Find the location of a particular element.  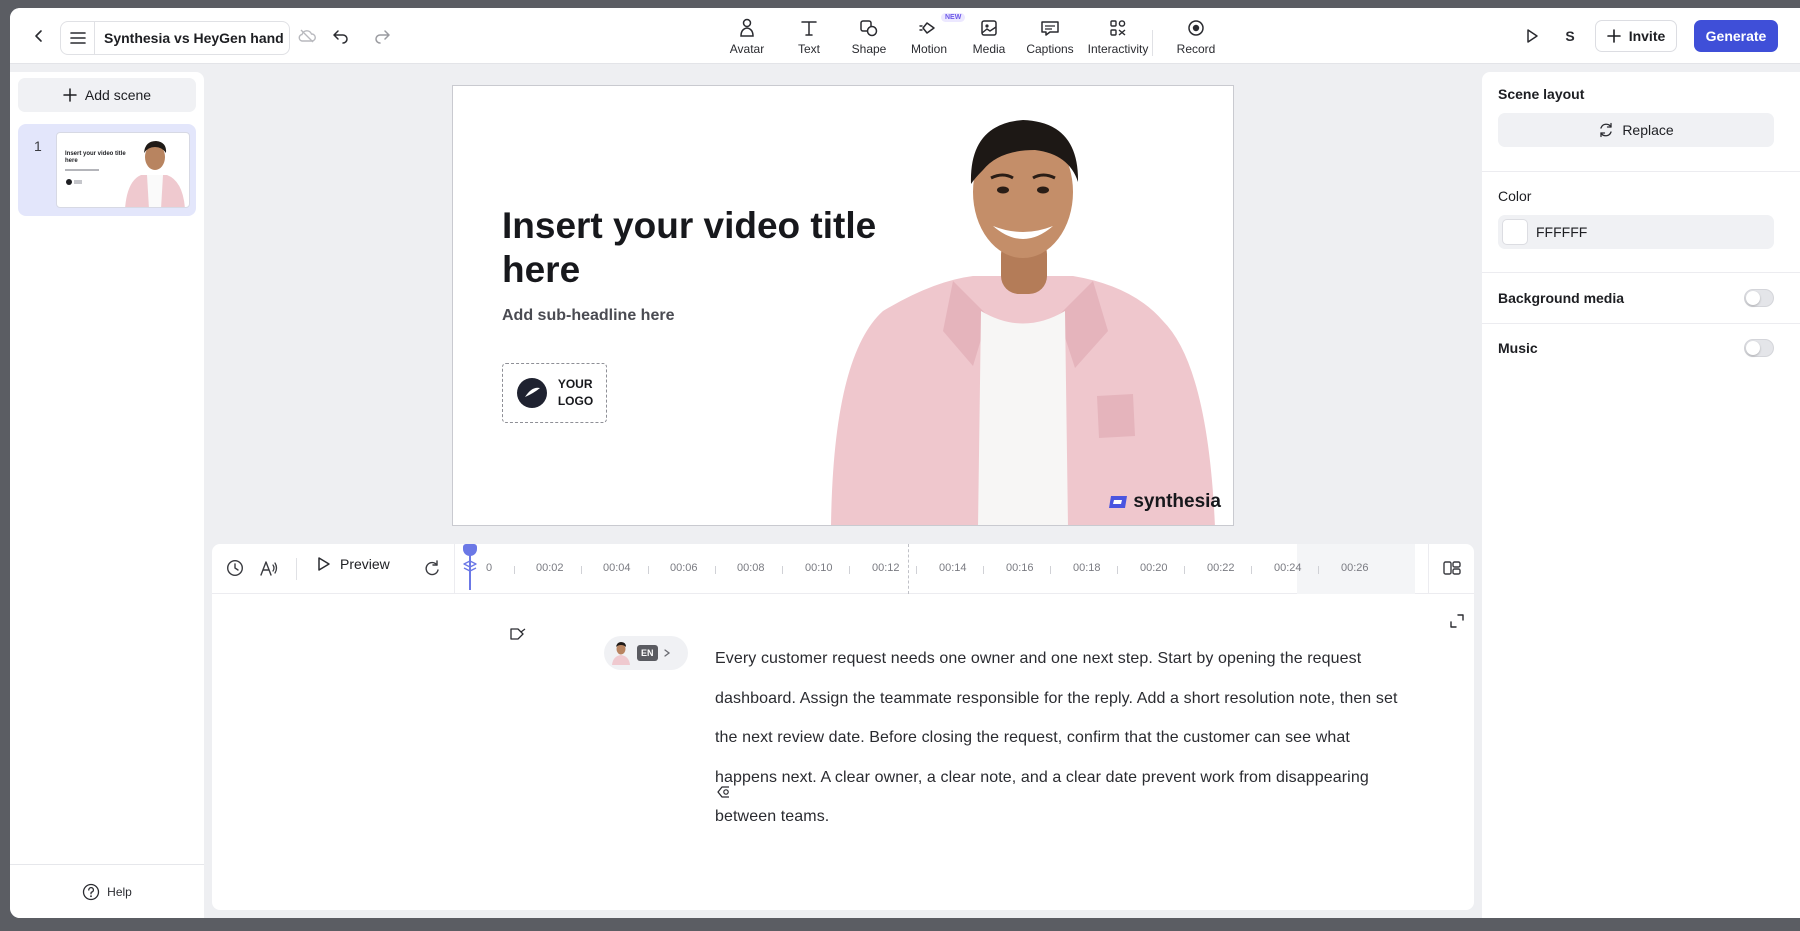

scene-layout-section: Scene layout Replace is located at coordinates (1641, 122).